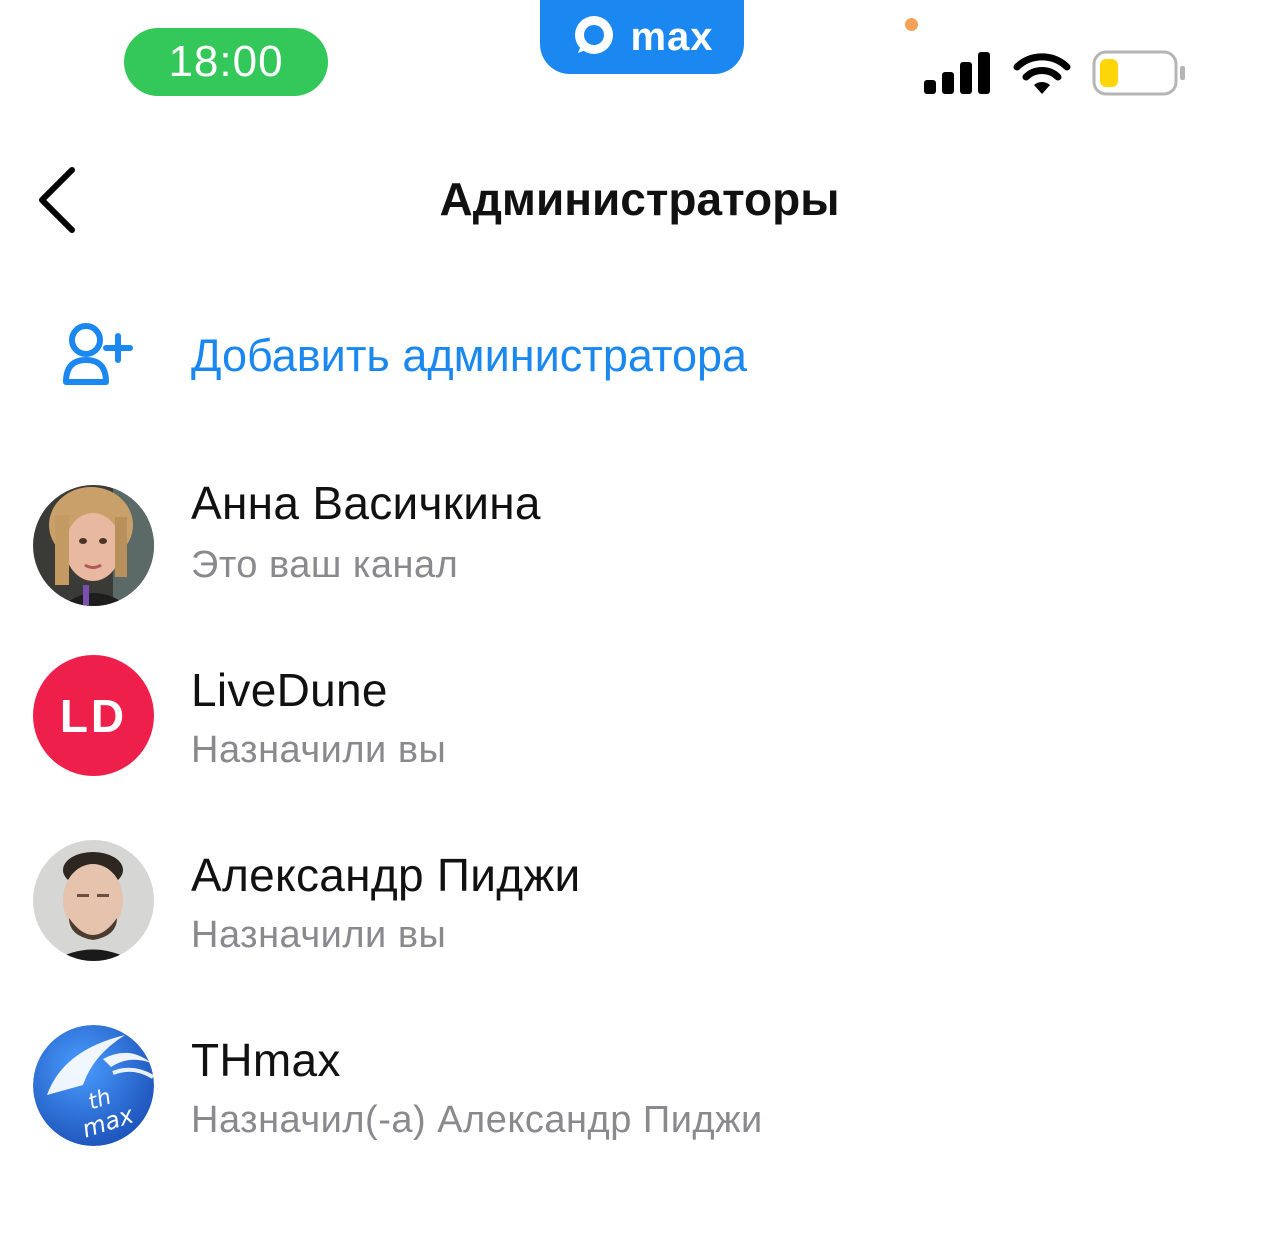  What do you see at coordinates (386, 875) in the screenshot?
I see `admin-name: Александр Пиджи` at bounding box center [386, 875].